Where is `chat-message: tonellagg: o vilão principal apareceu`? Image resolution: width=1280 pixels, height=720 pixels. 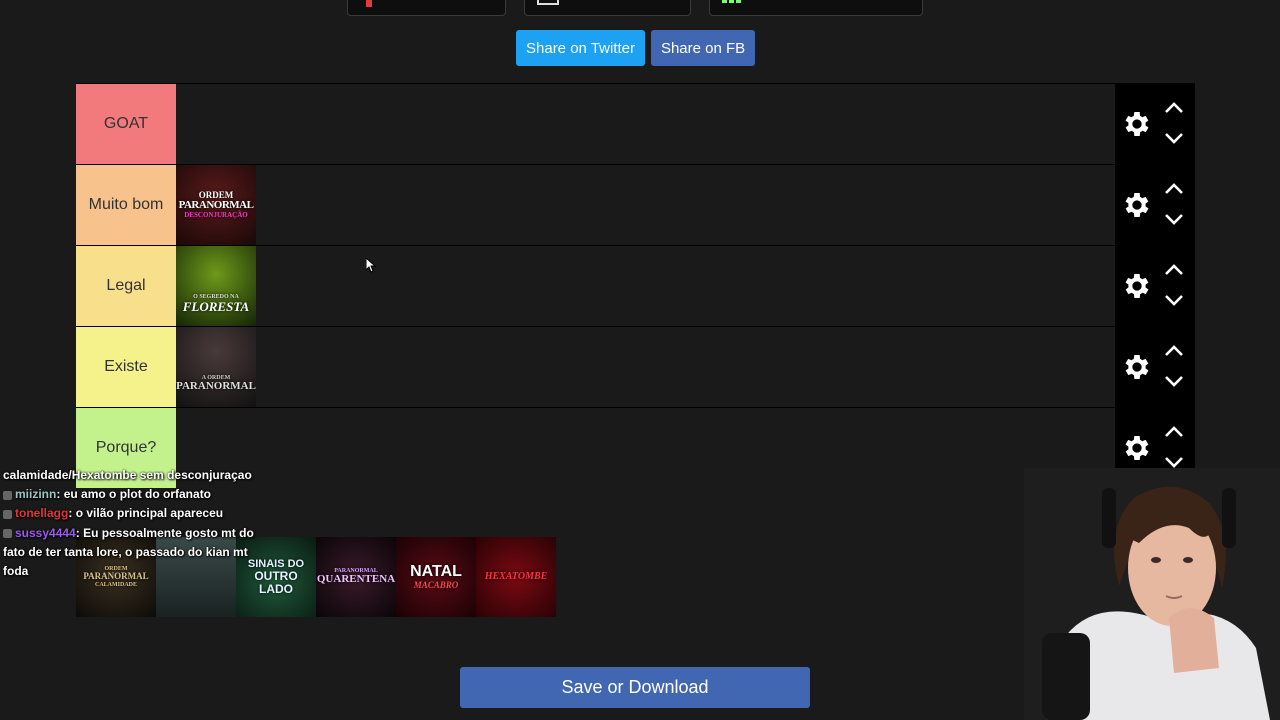 chat-message: tonellagg: o vilão principal apareceu is located at coordinates (133, 513).